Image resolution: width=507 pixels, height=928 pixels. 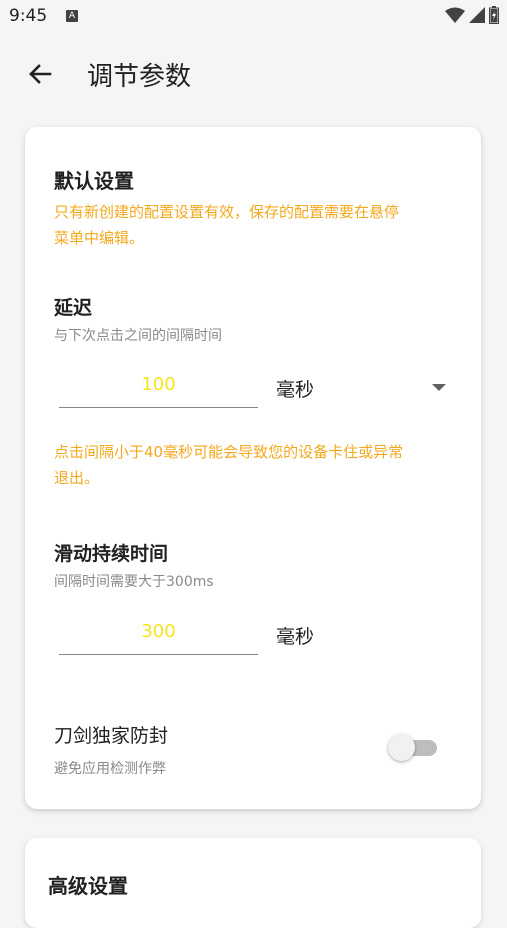 I want to click on notice-line-1: 只有新创建的配置设置有效，保存的配置需要在悬停, so click(x=227, y=212).